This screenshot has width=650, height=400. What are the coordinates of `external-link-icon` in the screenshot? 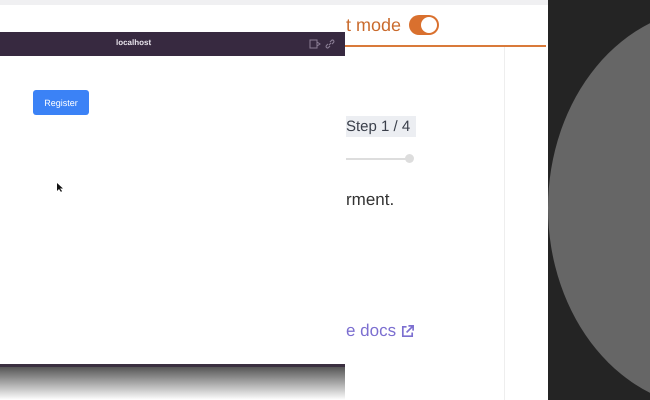 It's located at (408, 331).